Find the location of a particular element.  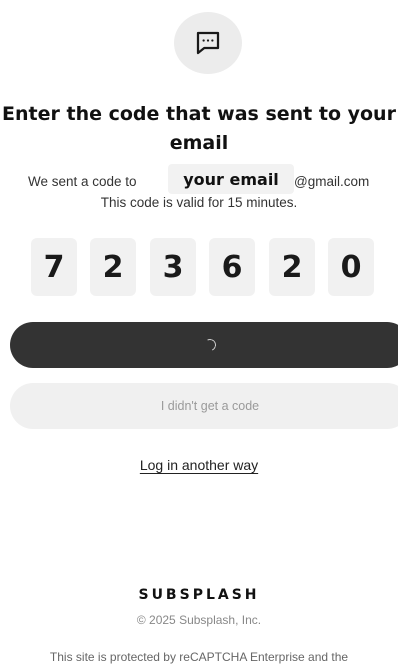

verification-code-inputs: 7 2 3 6 2 0 is located at coordinates (203, 267).